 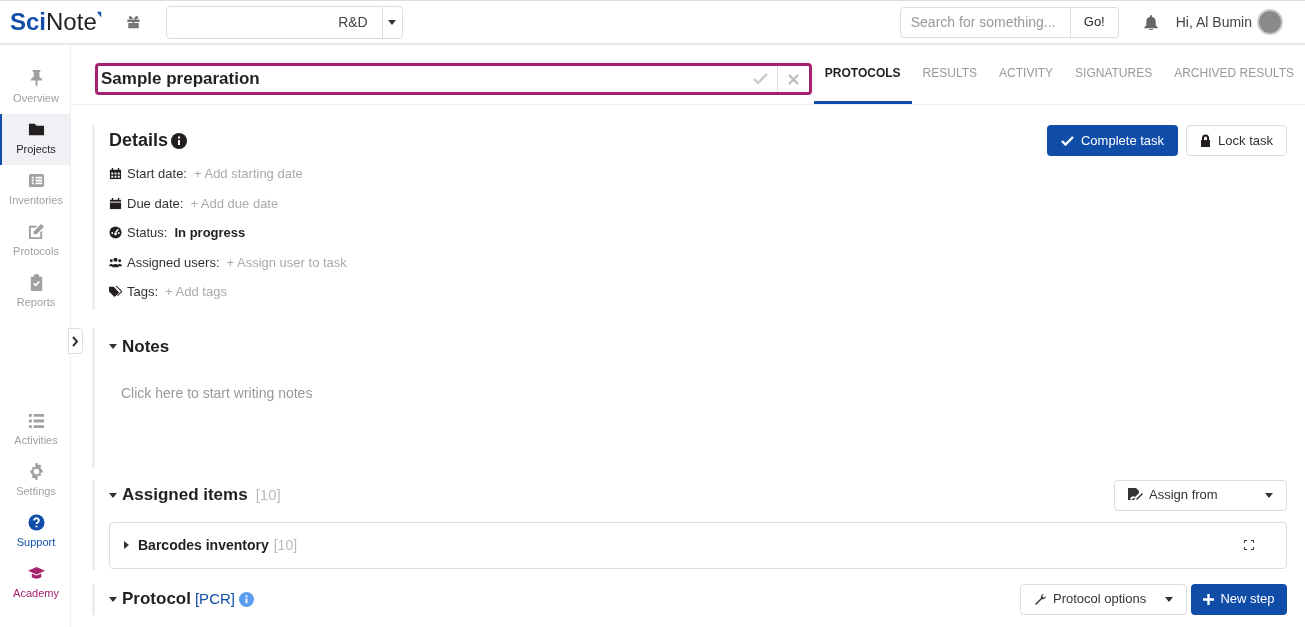 What do you see at coordinates (35, 532) in the screenshot?
I see `sidebar-item: Support` at bounding box center [35, 532].